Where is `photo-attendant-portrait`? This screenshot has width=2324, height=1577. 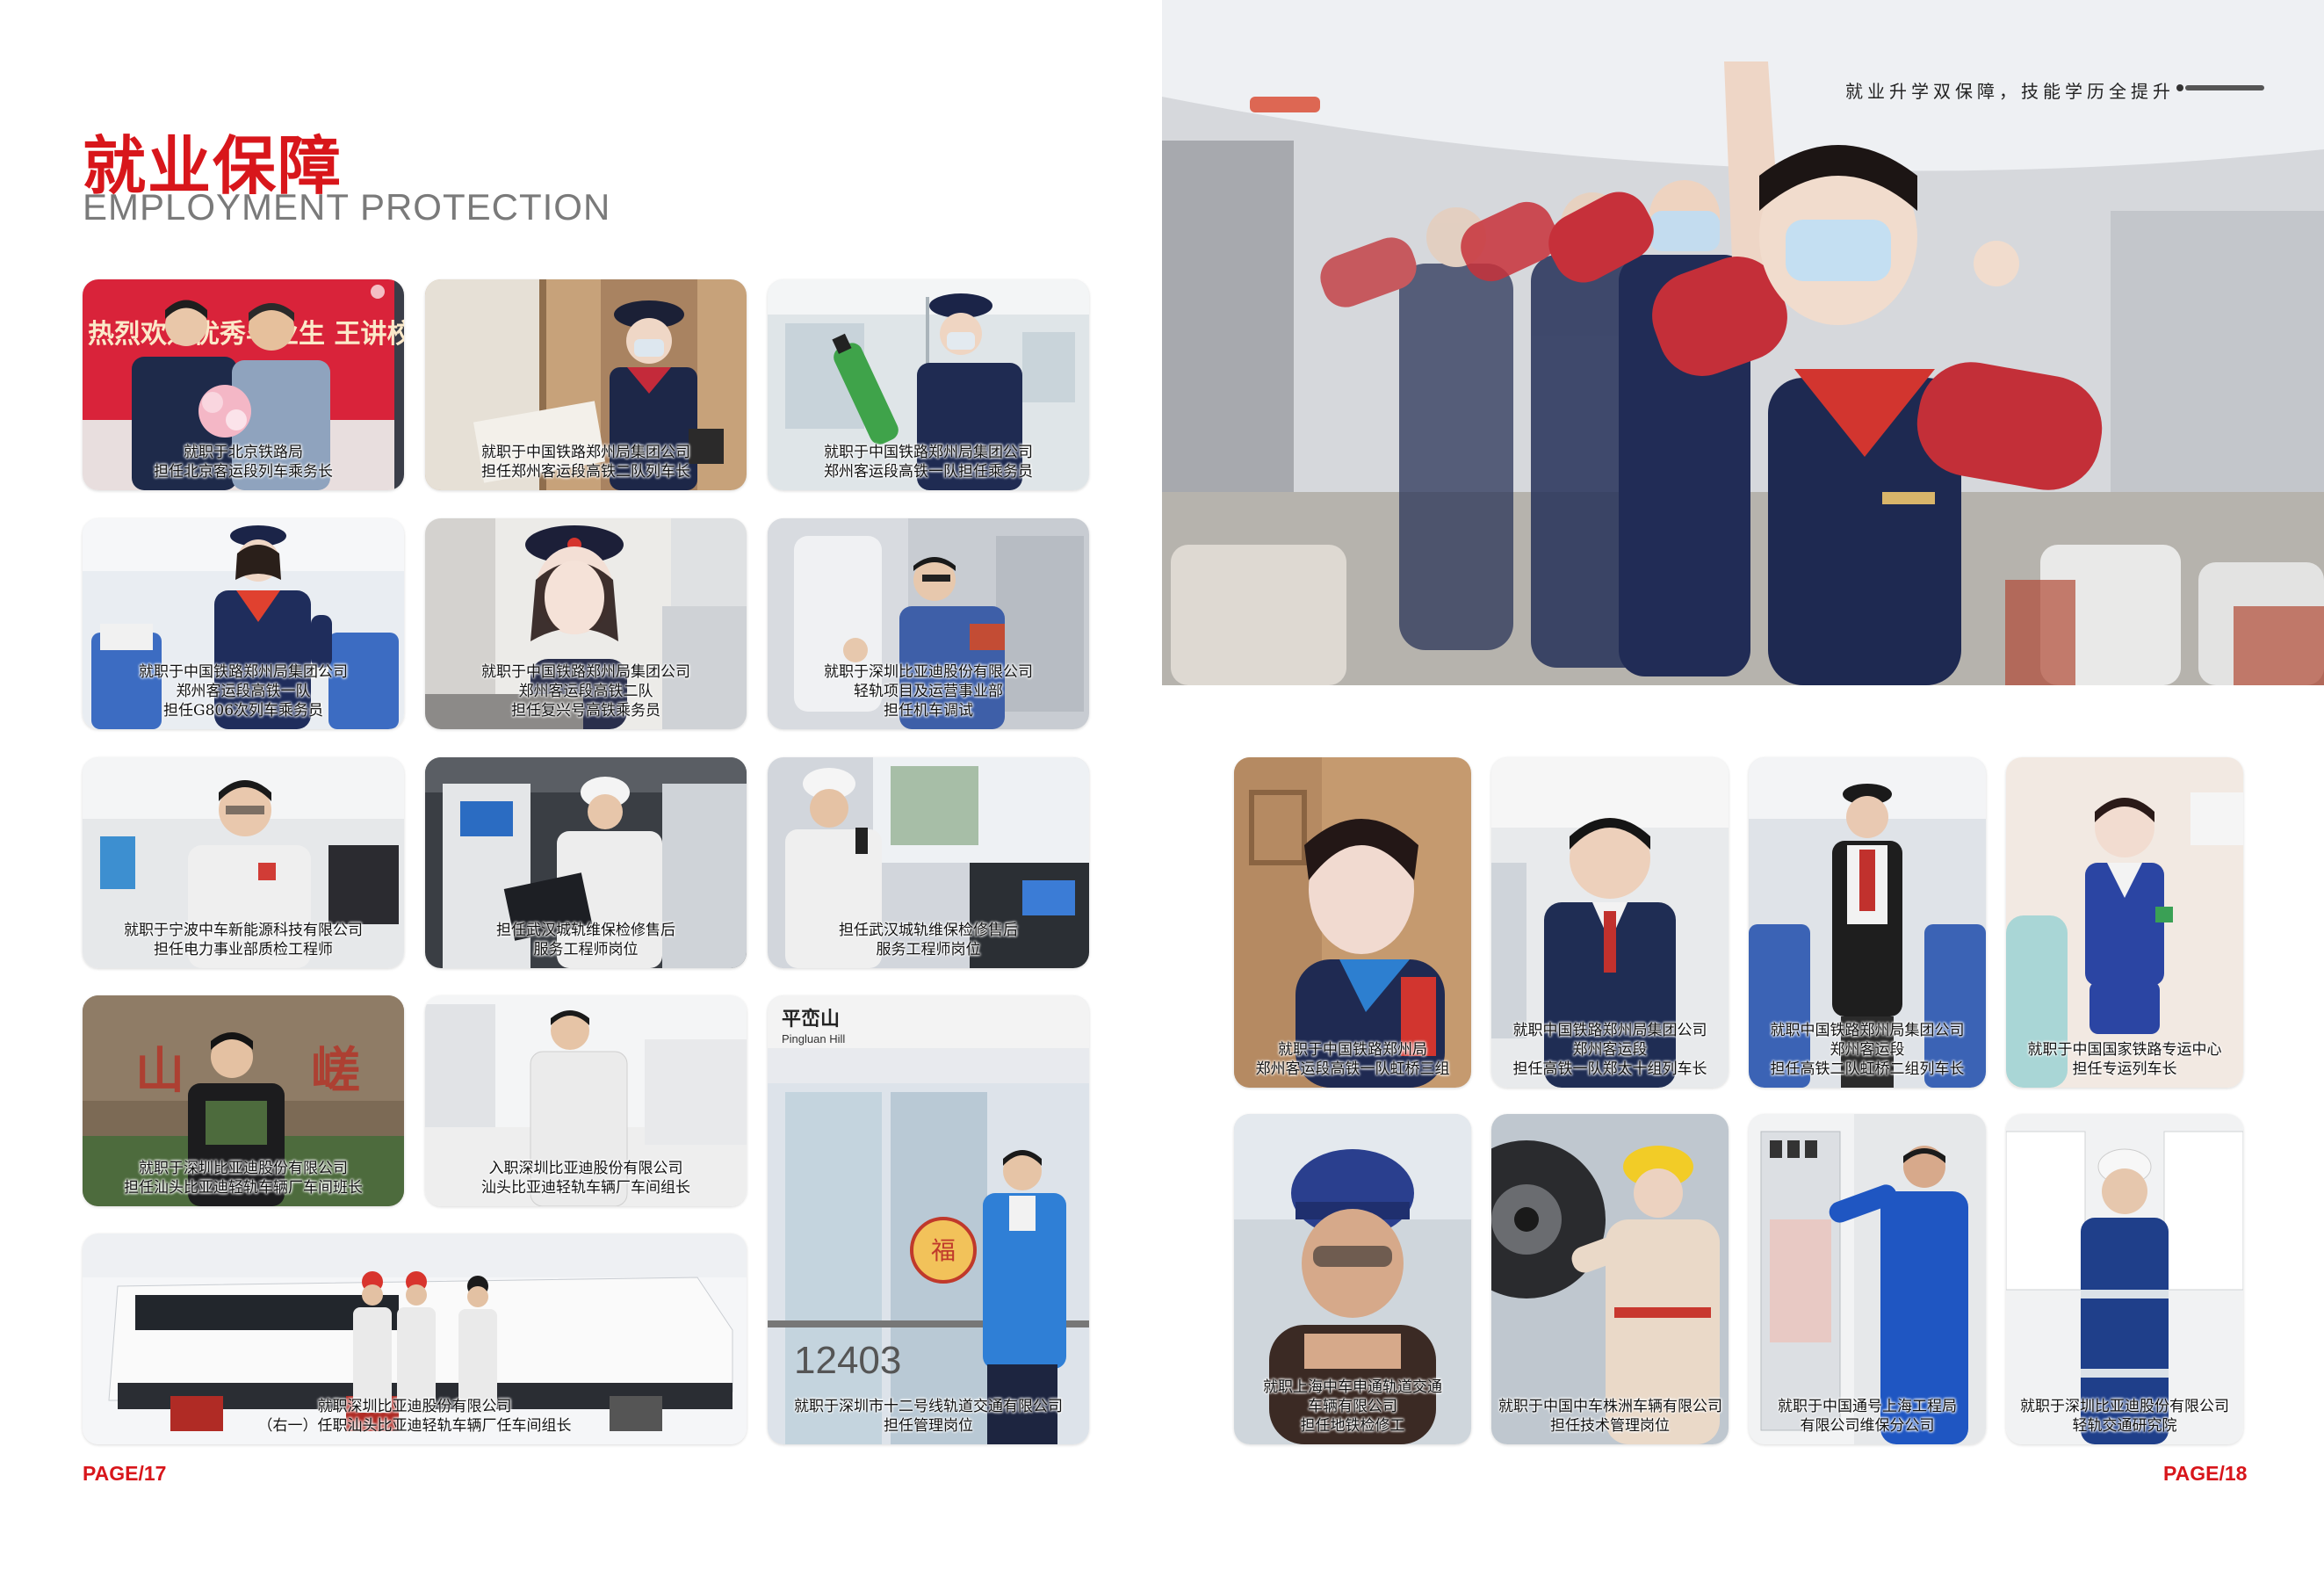 photo-attendant-portrait is located at coordinates (1352, 922).